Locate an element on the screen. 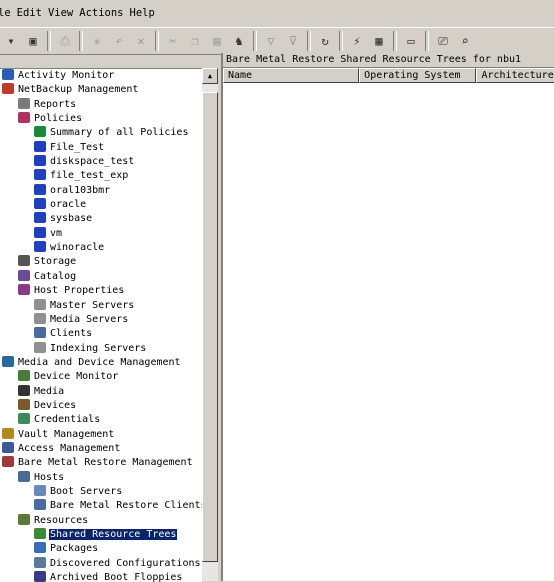 The height and width of the screenshot is (582, 554). scroll-thumb is located at coordinates (210, 327).